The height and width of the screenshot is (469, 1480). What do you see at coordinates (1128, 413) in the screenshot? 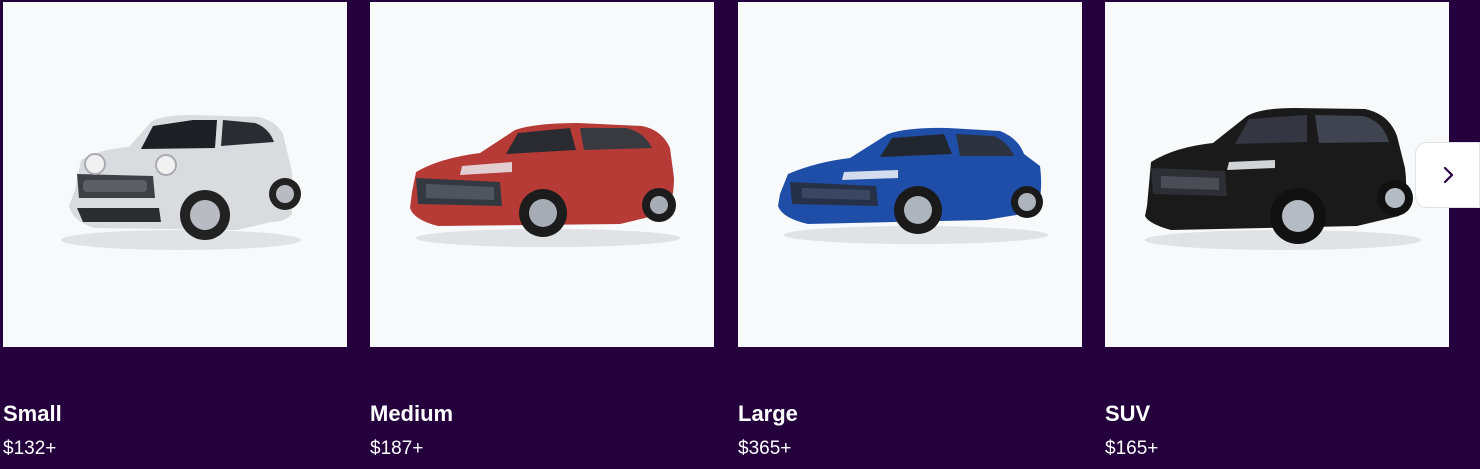
I see `car-category-title: SUV` at bounding box center [1128, 413].